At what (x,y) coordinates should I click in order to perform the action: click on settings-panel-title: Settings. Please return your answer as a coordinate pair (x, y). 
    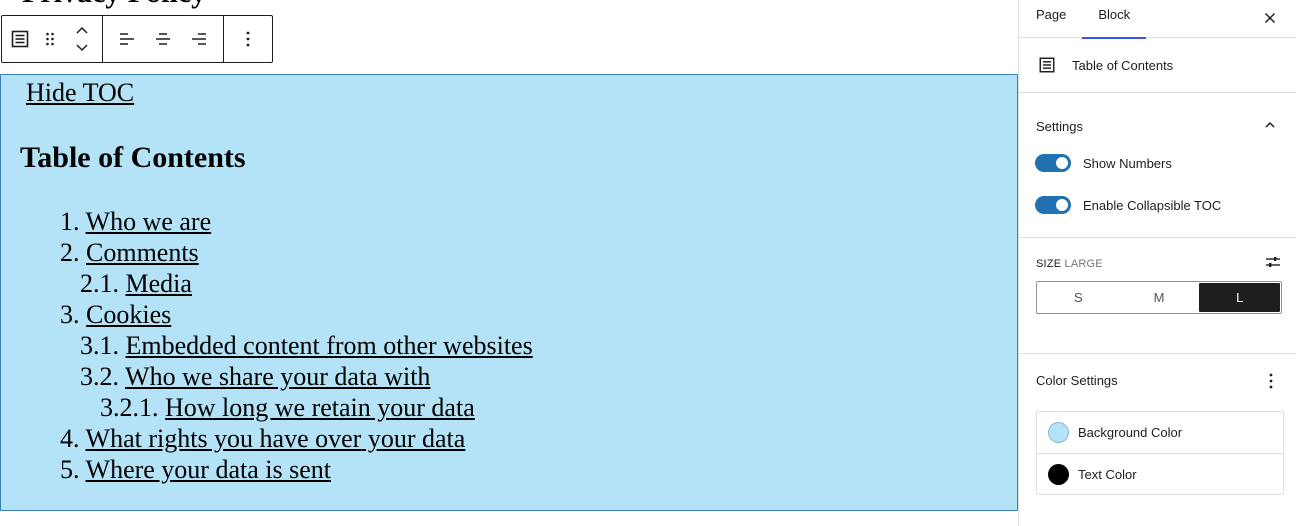
    Looking at the image, I should click on (1059, 126).